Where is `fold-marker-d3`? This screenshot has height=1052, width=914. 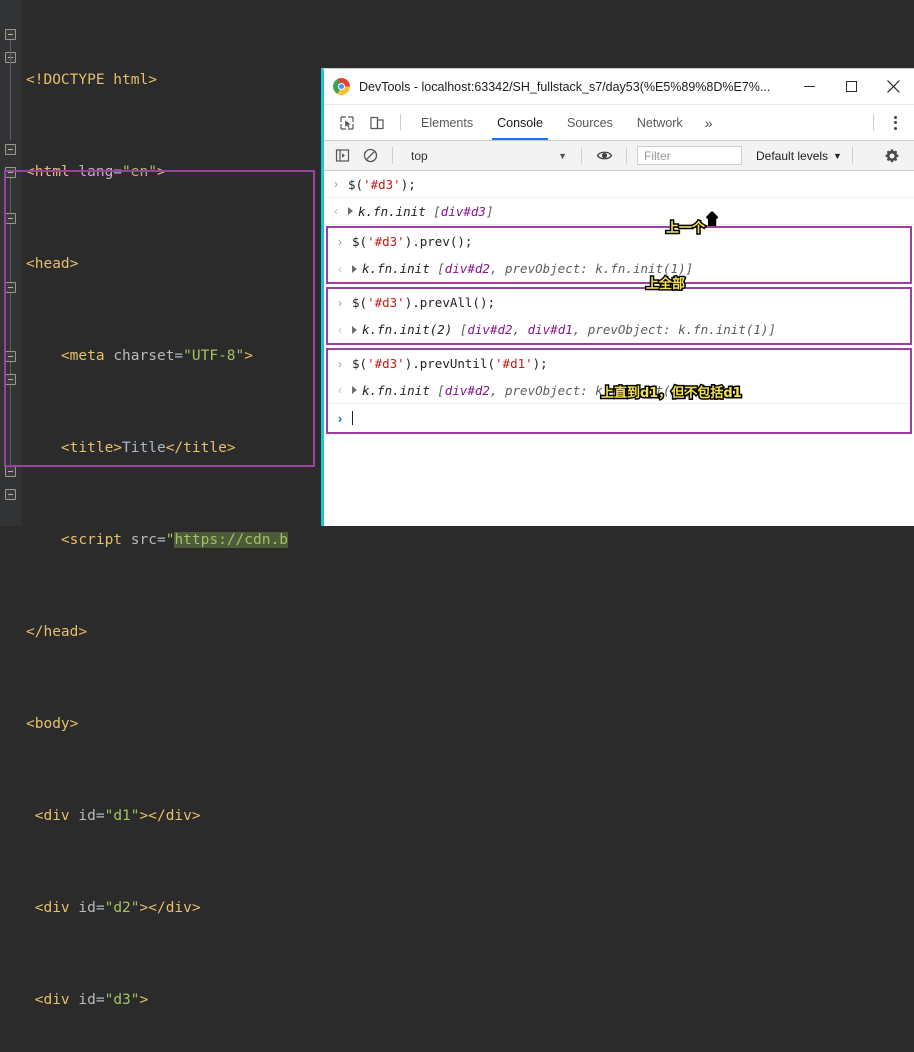 fold-marker-d3 is located at coordinates (10, 218).